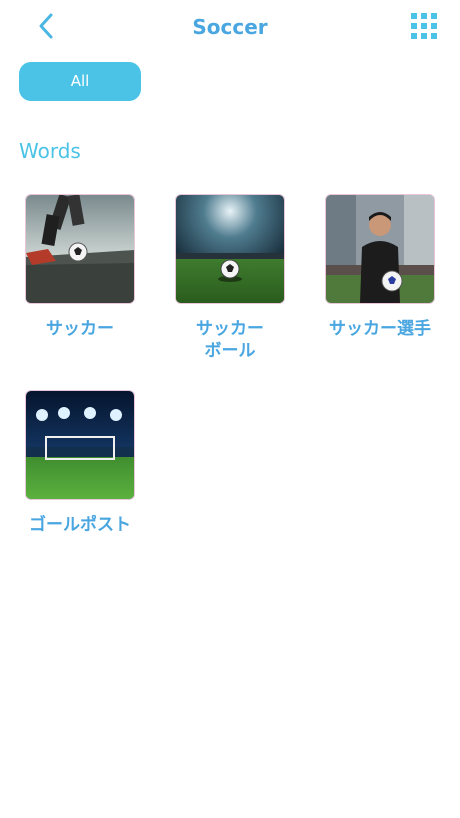 The image size is (460, 818). I want to click on word-label: ゴールポスト, so click(80, 525).